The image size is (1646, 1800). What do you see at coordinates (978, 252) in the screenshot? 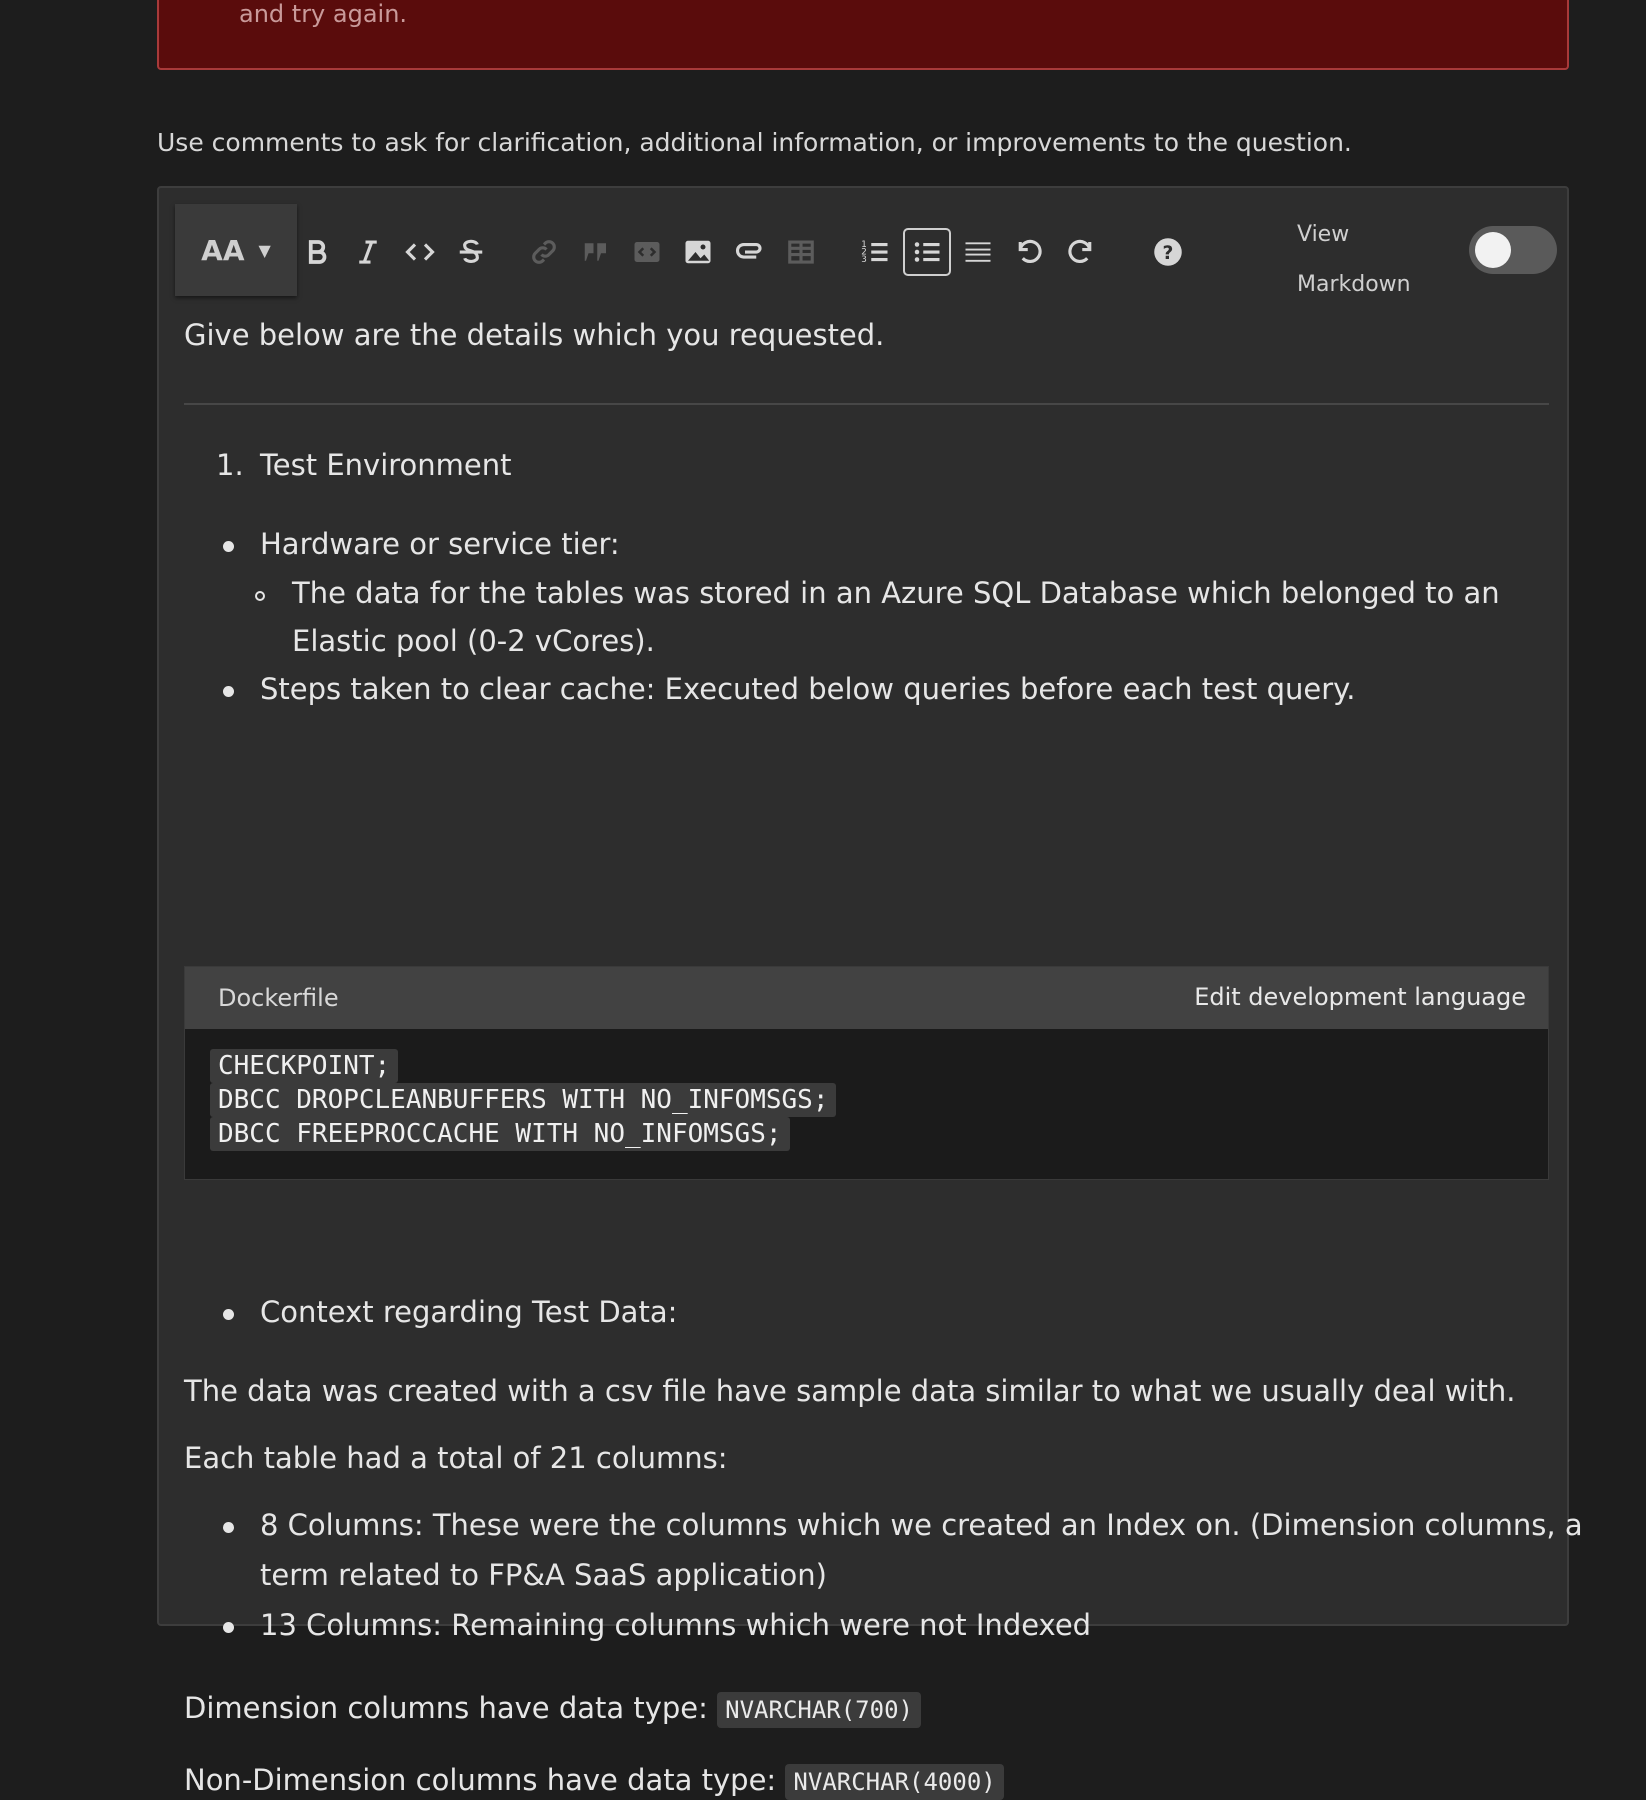
I see `horizontal-rule-icon` at bounding box center [978, 252].